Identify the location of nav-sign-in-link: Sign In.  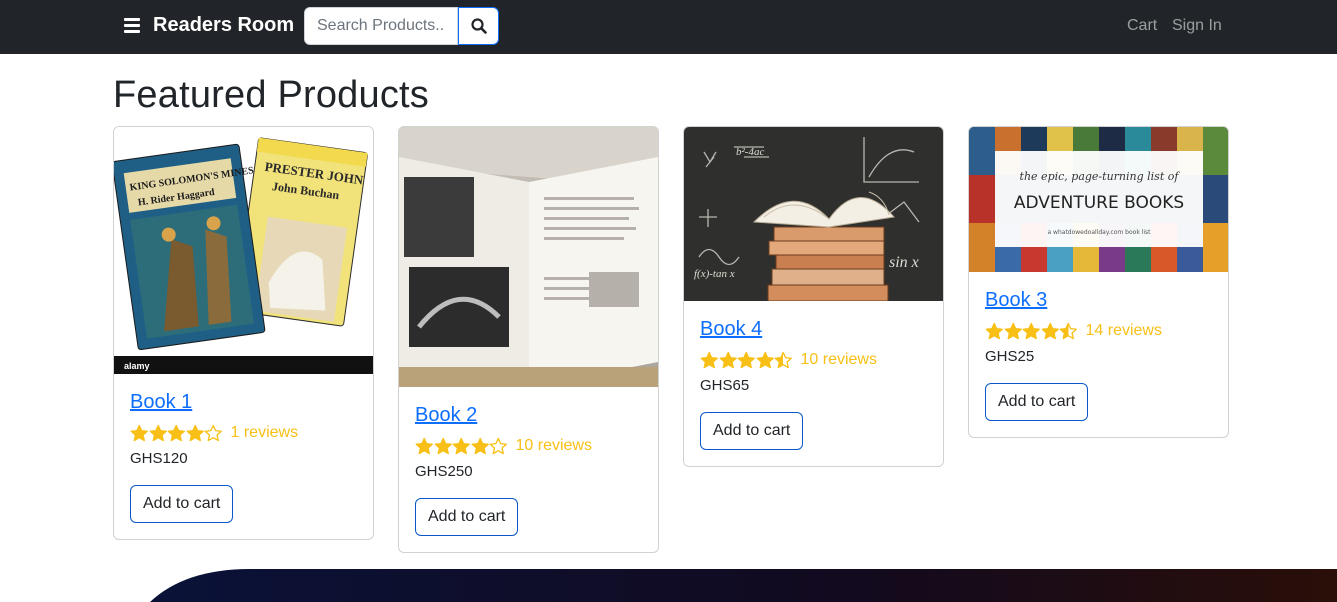
(1197, 26).